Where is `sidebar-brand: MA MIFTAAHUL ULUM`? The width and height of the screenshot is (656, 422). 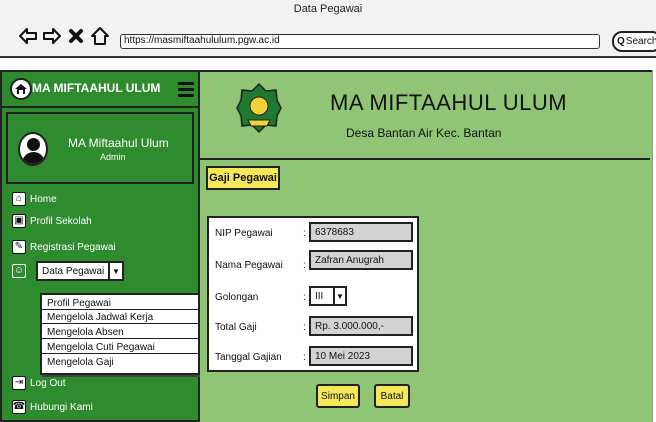 sidebar-brand: MA MIFTAAHUL ULUM is located at coordinates (96, 88).